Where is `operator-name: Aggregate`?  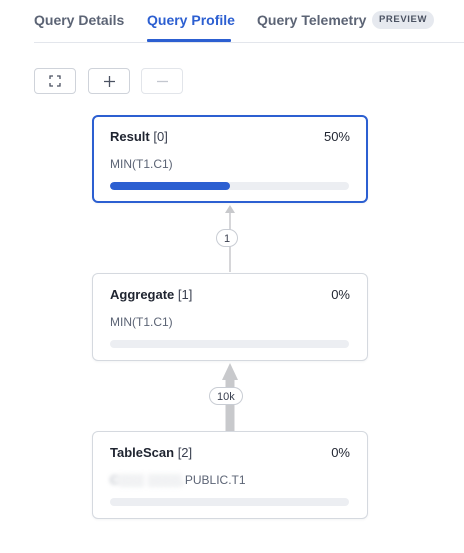 operator-name: Aggregate is located at coordinates (142, 294).